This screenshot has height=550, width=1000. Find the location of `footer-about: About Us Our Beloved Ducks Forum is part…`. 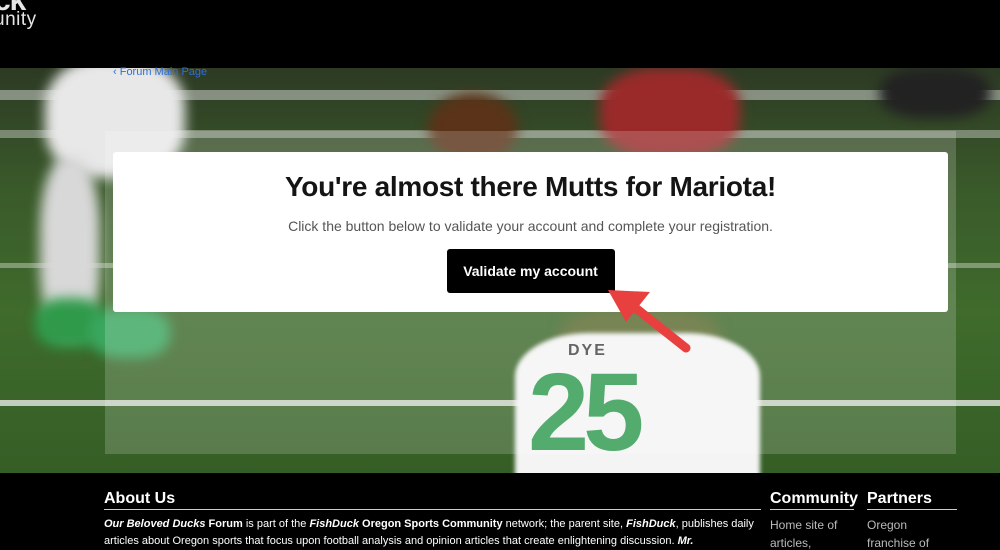

footer-about: About Us Our Beloved Ducks Forum is part… is located at coordinates (432, 520).